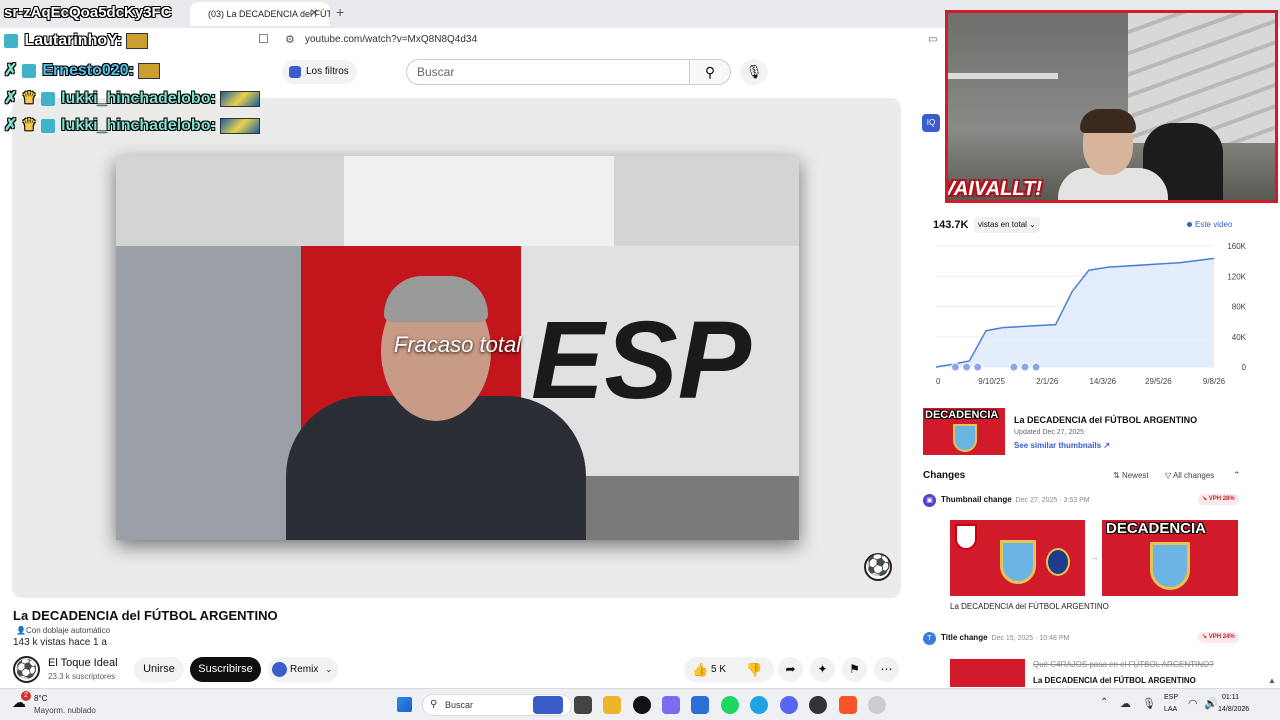  What do you see at coordinates (1193, 703) in the screenshot?
I see `wifi-icon: ◠` at bounding box center [1193, 703].